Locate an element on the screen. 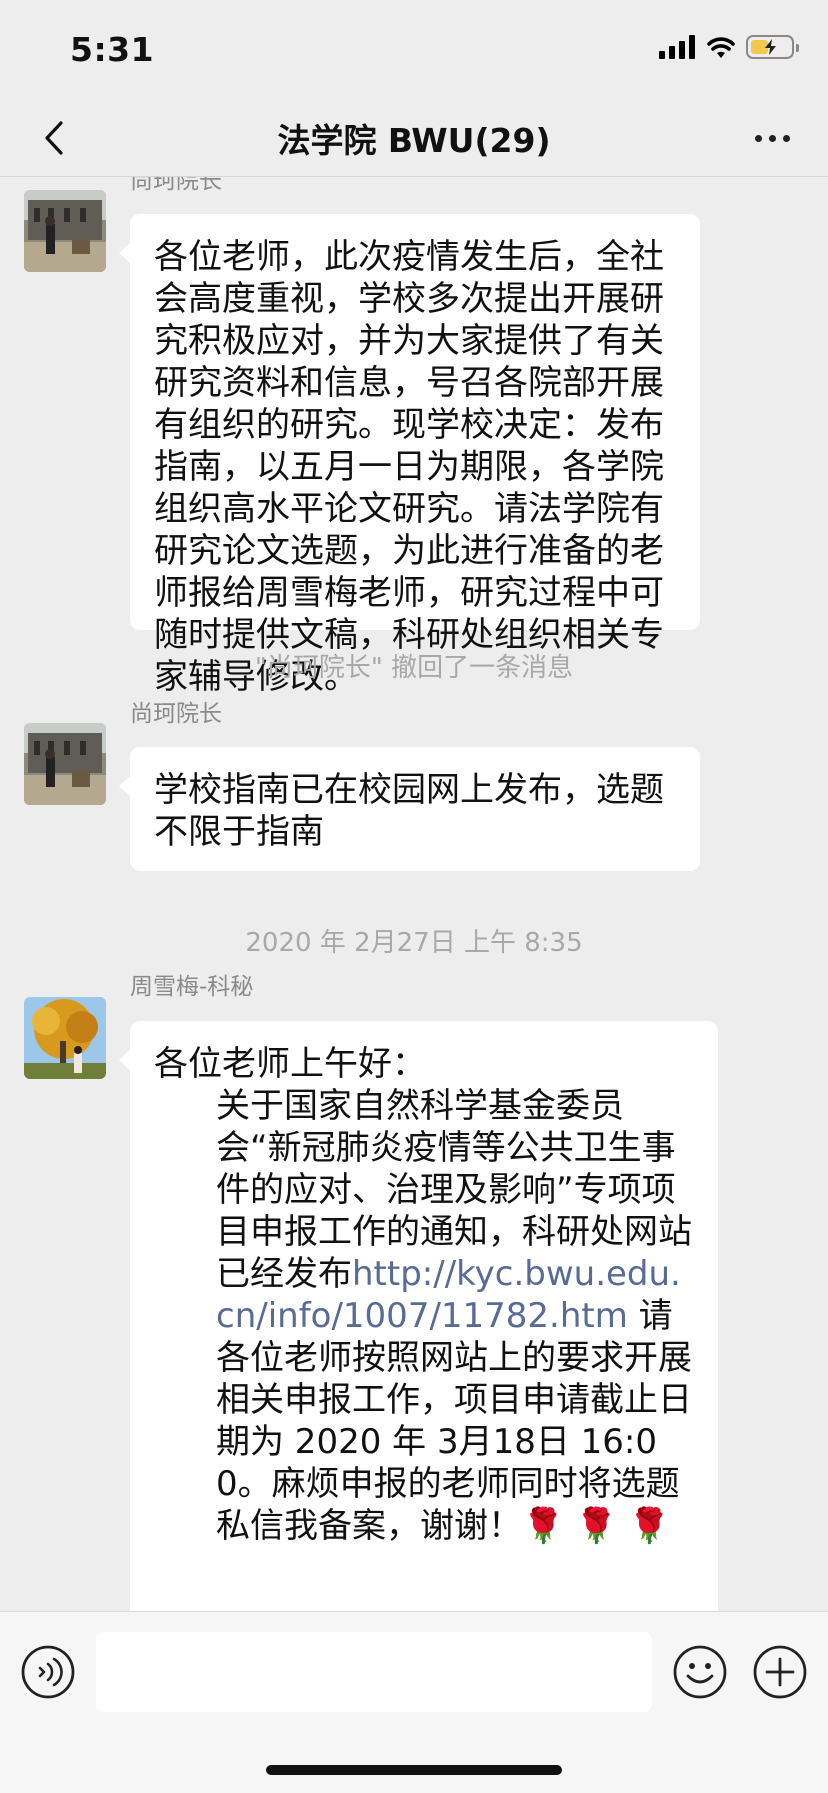  status-icons is located at coordinates (729, 47).